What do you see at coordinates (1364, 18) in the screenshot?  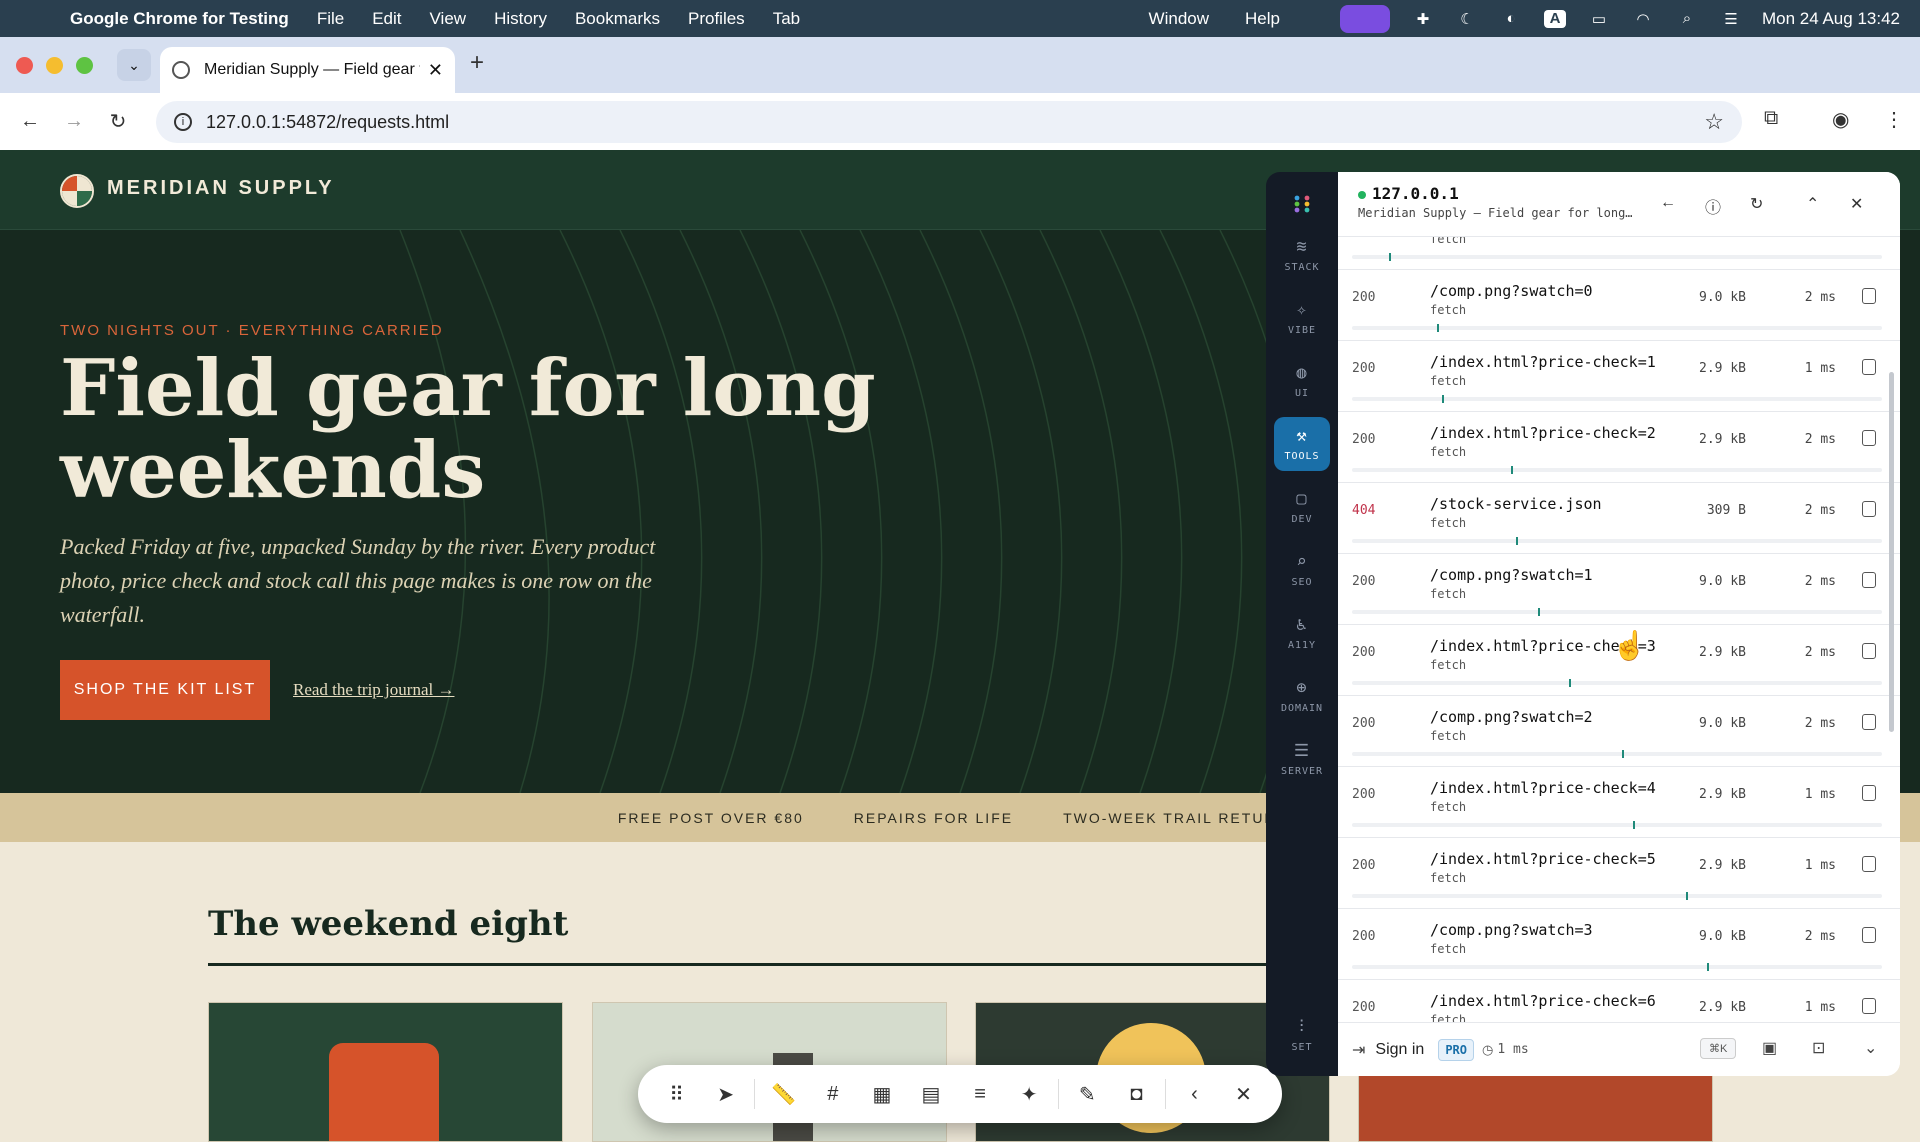 I see `screen-share-icon` at bounding box center [1364, 18].